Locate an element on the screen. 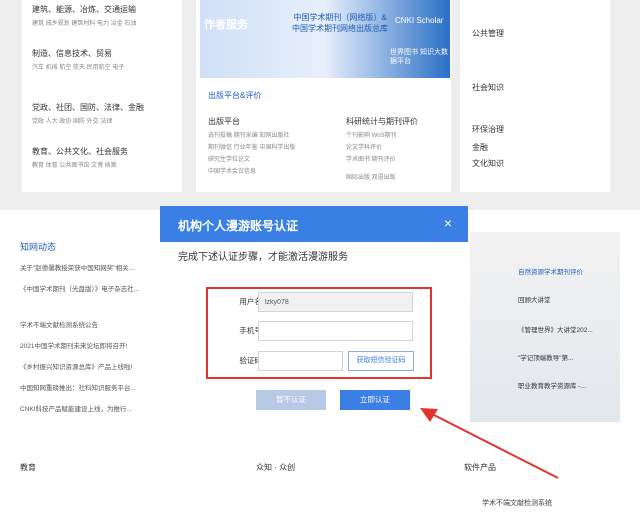  arrow-shaft is located at coordinates (495, 446).